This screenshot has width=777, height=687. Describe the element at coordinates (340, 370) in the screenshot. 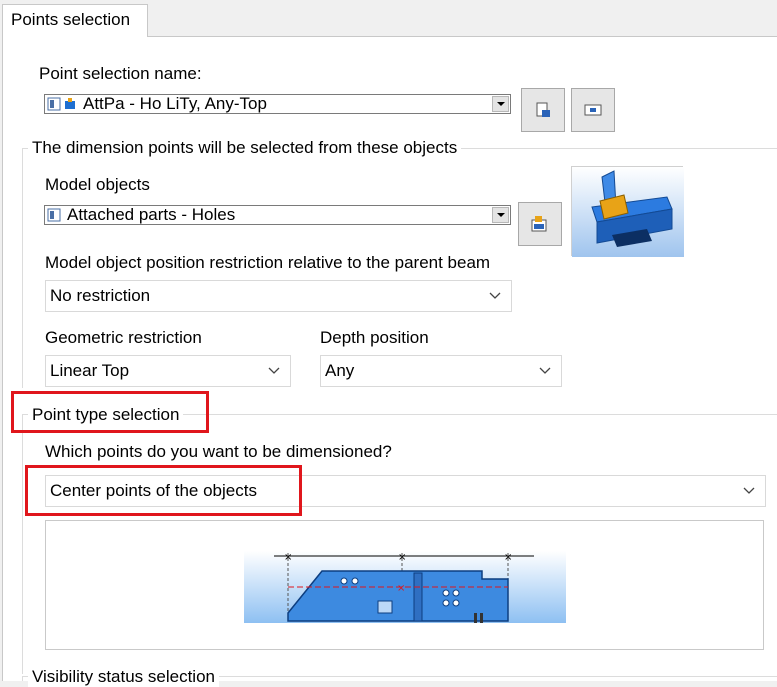

I see `depth-value: Any` at that location.